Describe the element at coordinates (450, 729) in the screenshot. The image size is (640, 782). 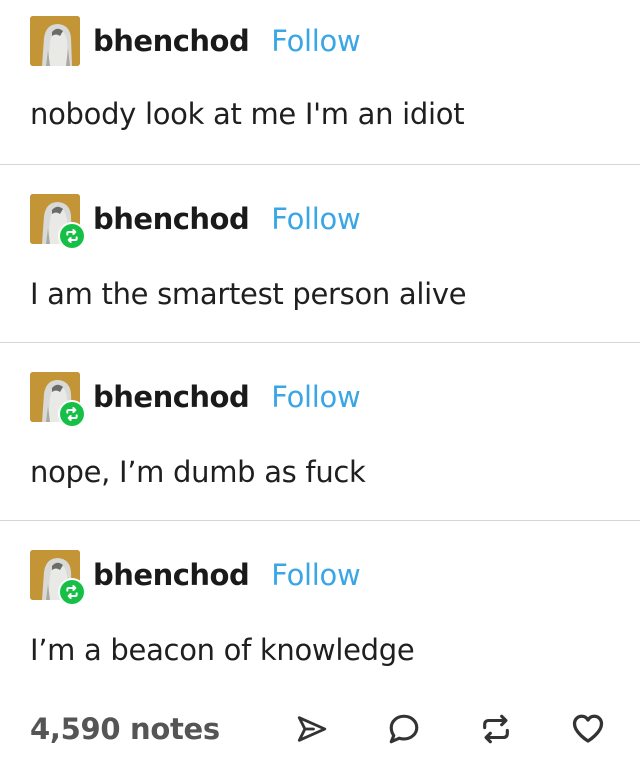
I see `post-actions` at that location.